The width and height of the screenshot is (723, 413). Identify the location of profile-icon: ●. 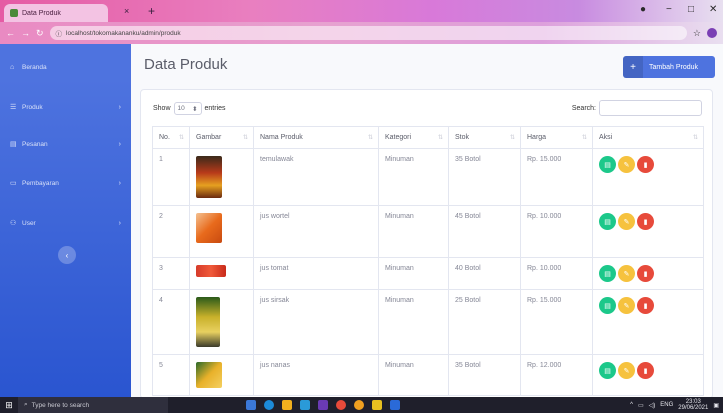
(643, 9).